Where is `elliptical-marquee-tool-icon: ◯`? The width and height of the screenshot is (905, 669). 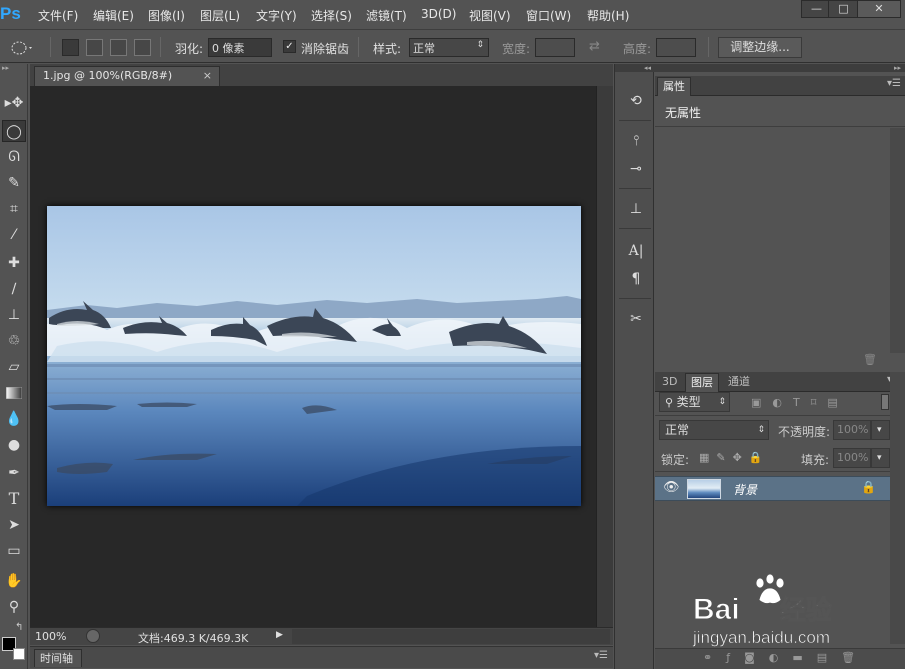
elliptical-marquee-tool-icon: ◯ is located at coordinates (14, 131).